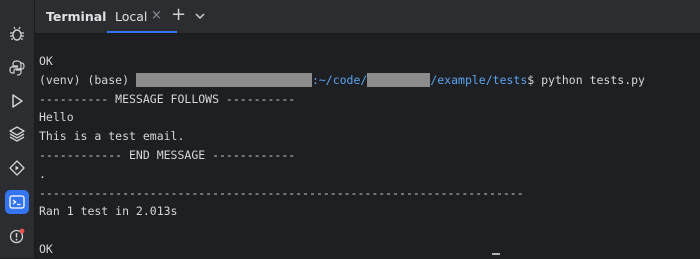 Image resolution: width=700 pixels, height=259 pixels. Describe the element at coordinates (167, 98) in the screenshot. I see `output-line: ---------- MESSAGE FOLLOWS ----------` at that location.